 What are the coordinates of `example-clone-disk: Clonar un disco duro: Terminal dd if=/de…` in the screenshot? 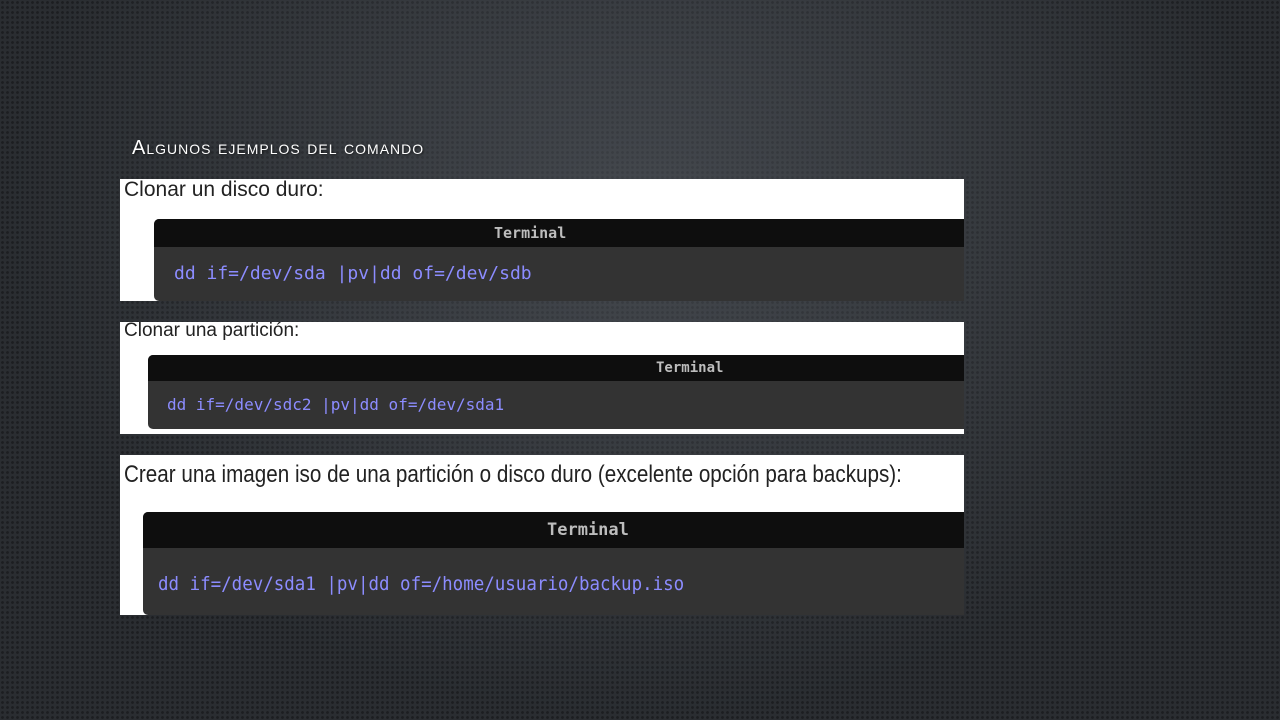 It's located at (542, 240).